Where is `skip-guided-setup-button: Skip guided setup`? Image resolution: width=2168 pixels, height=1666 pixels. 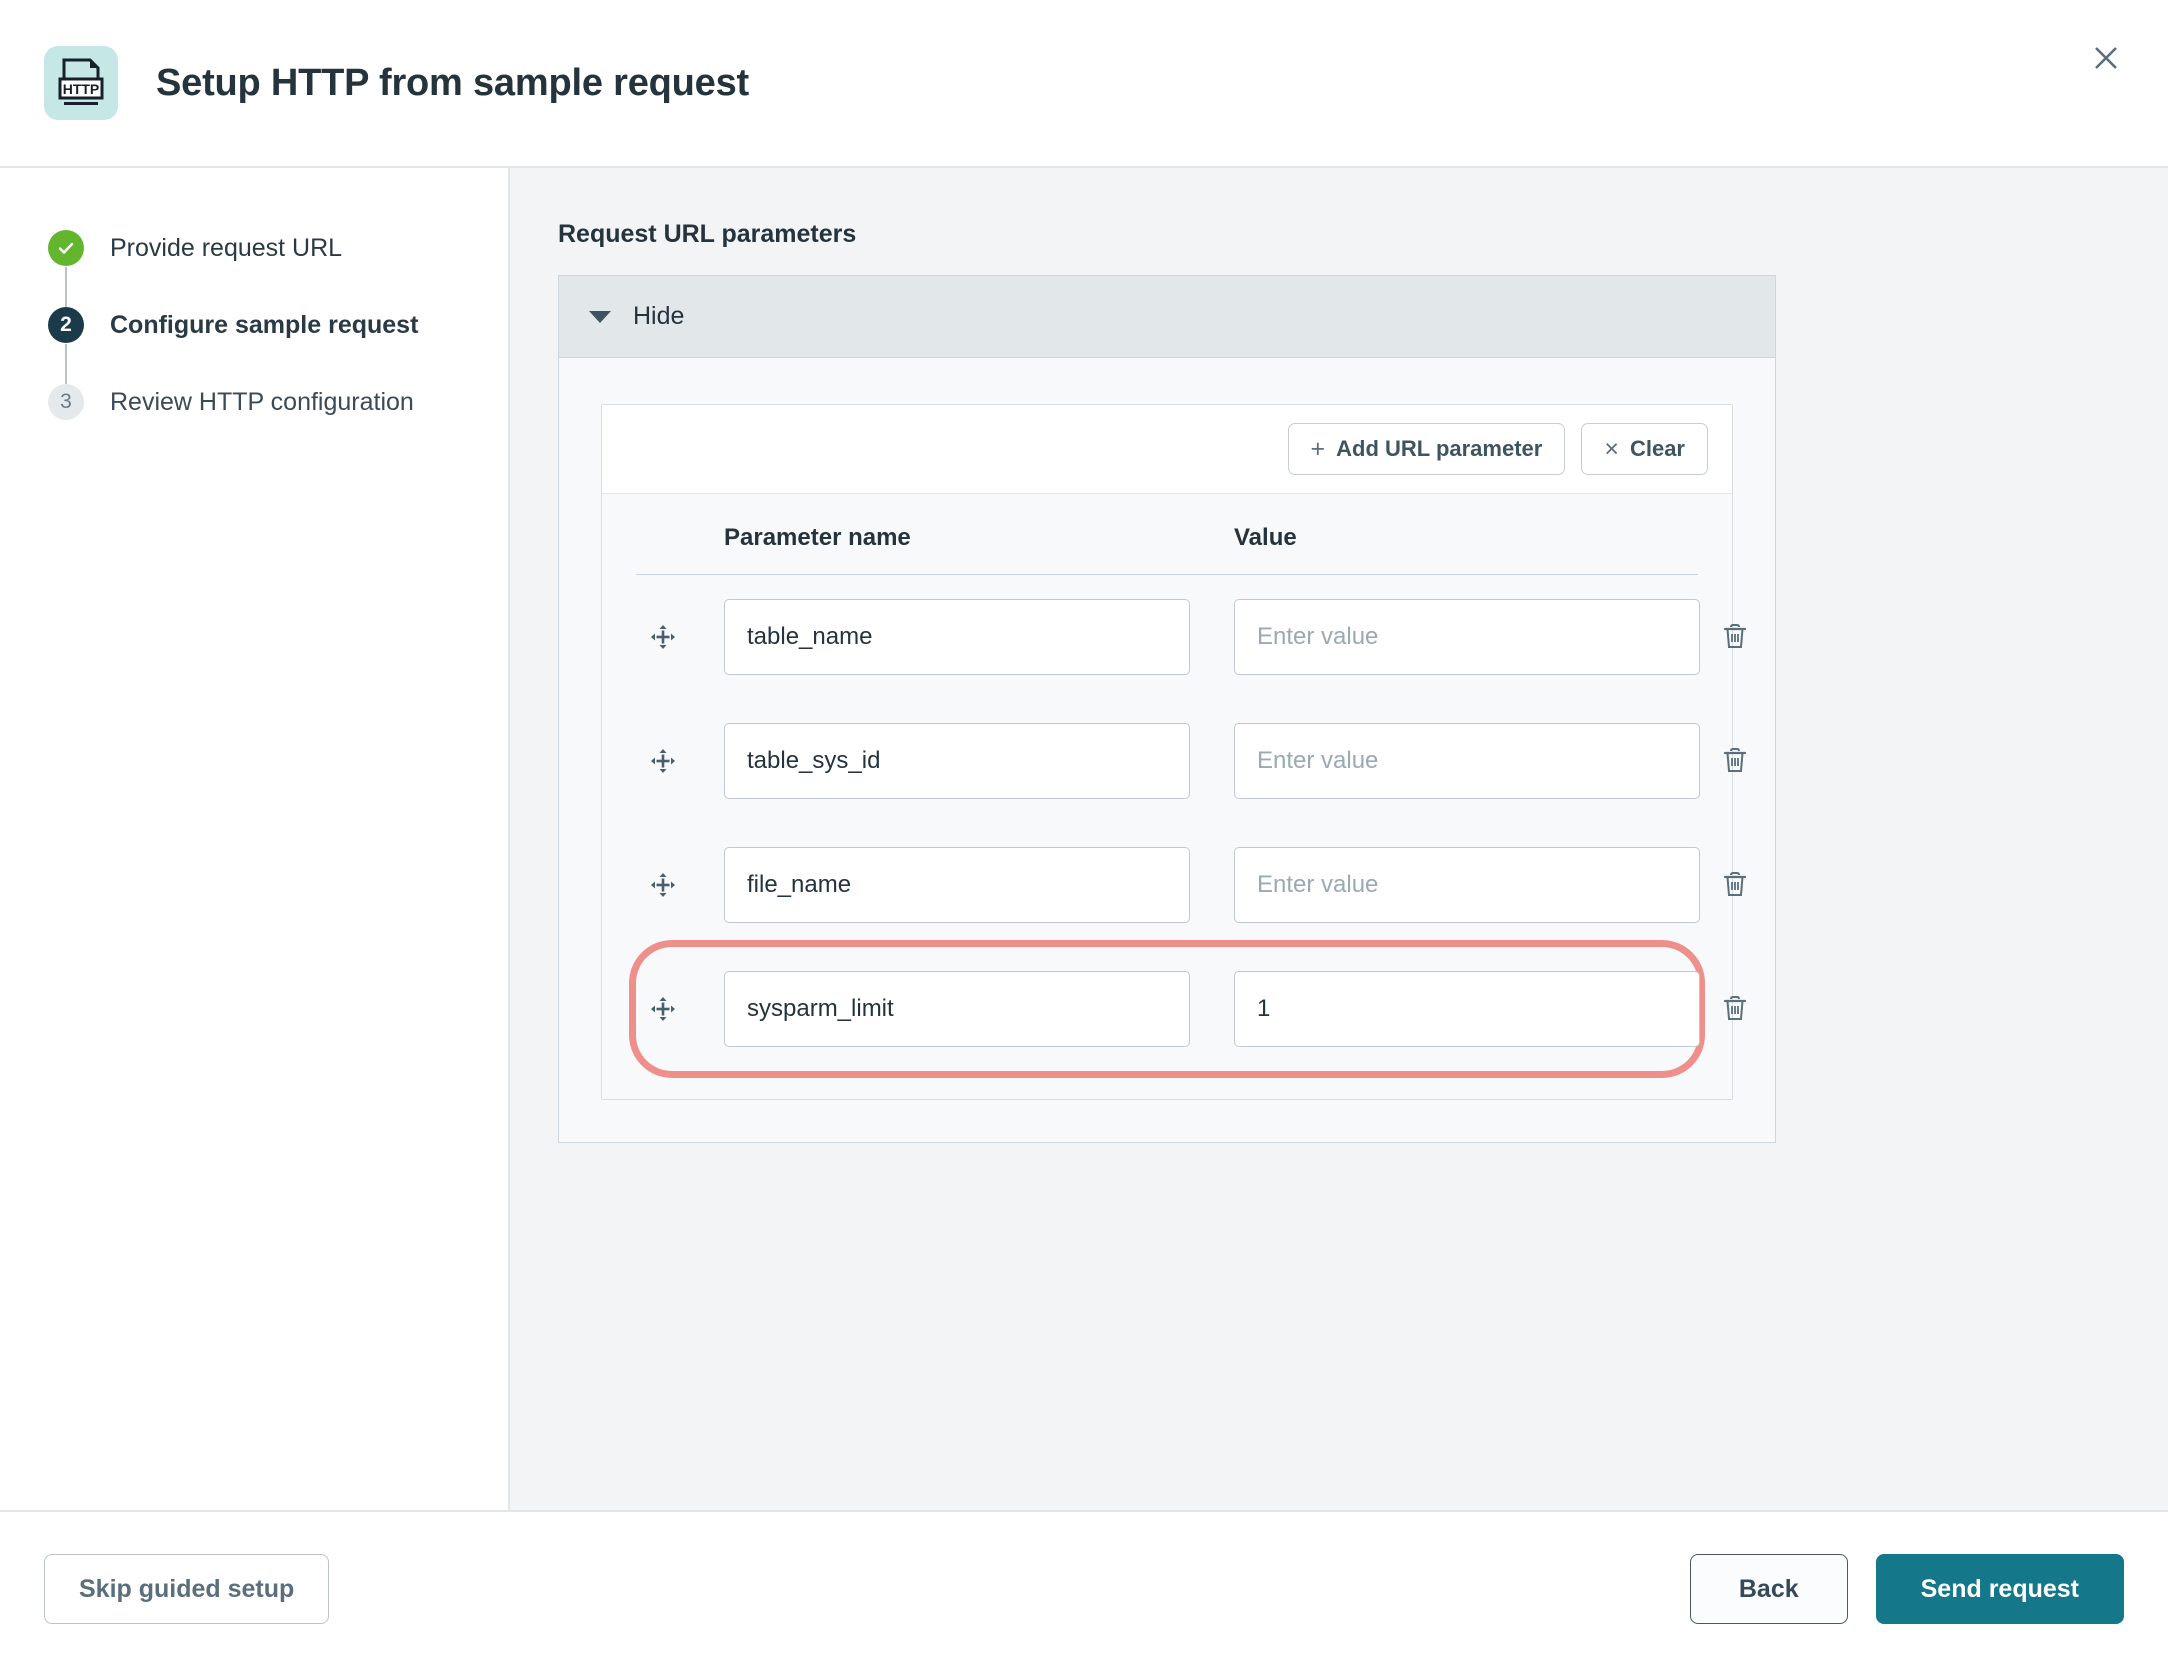
skip-guided-setup-button: Skip guided setup is located at coordinates (187, 1589).